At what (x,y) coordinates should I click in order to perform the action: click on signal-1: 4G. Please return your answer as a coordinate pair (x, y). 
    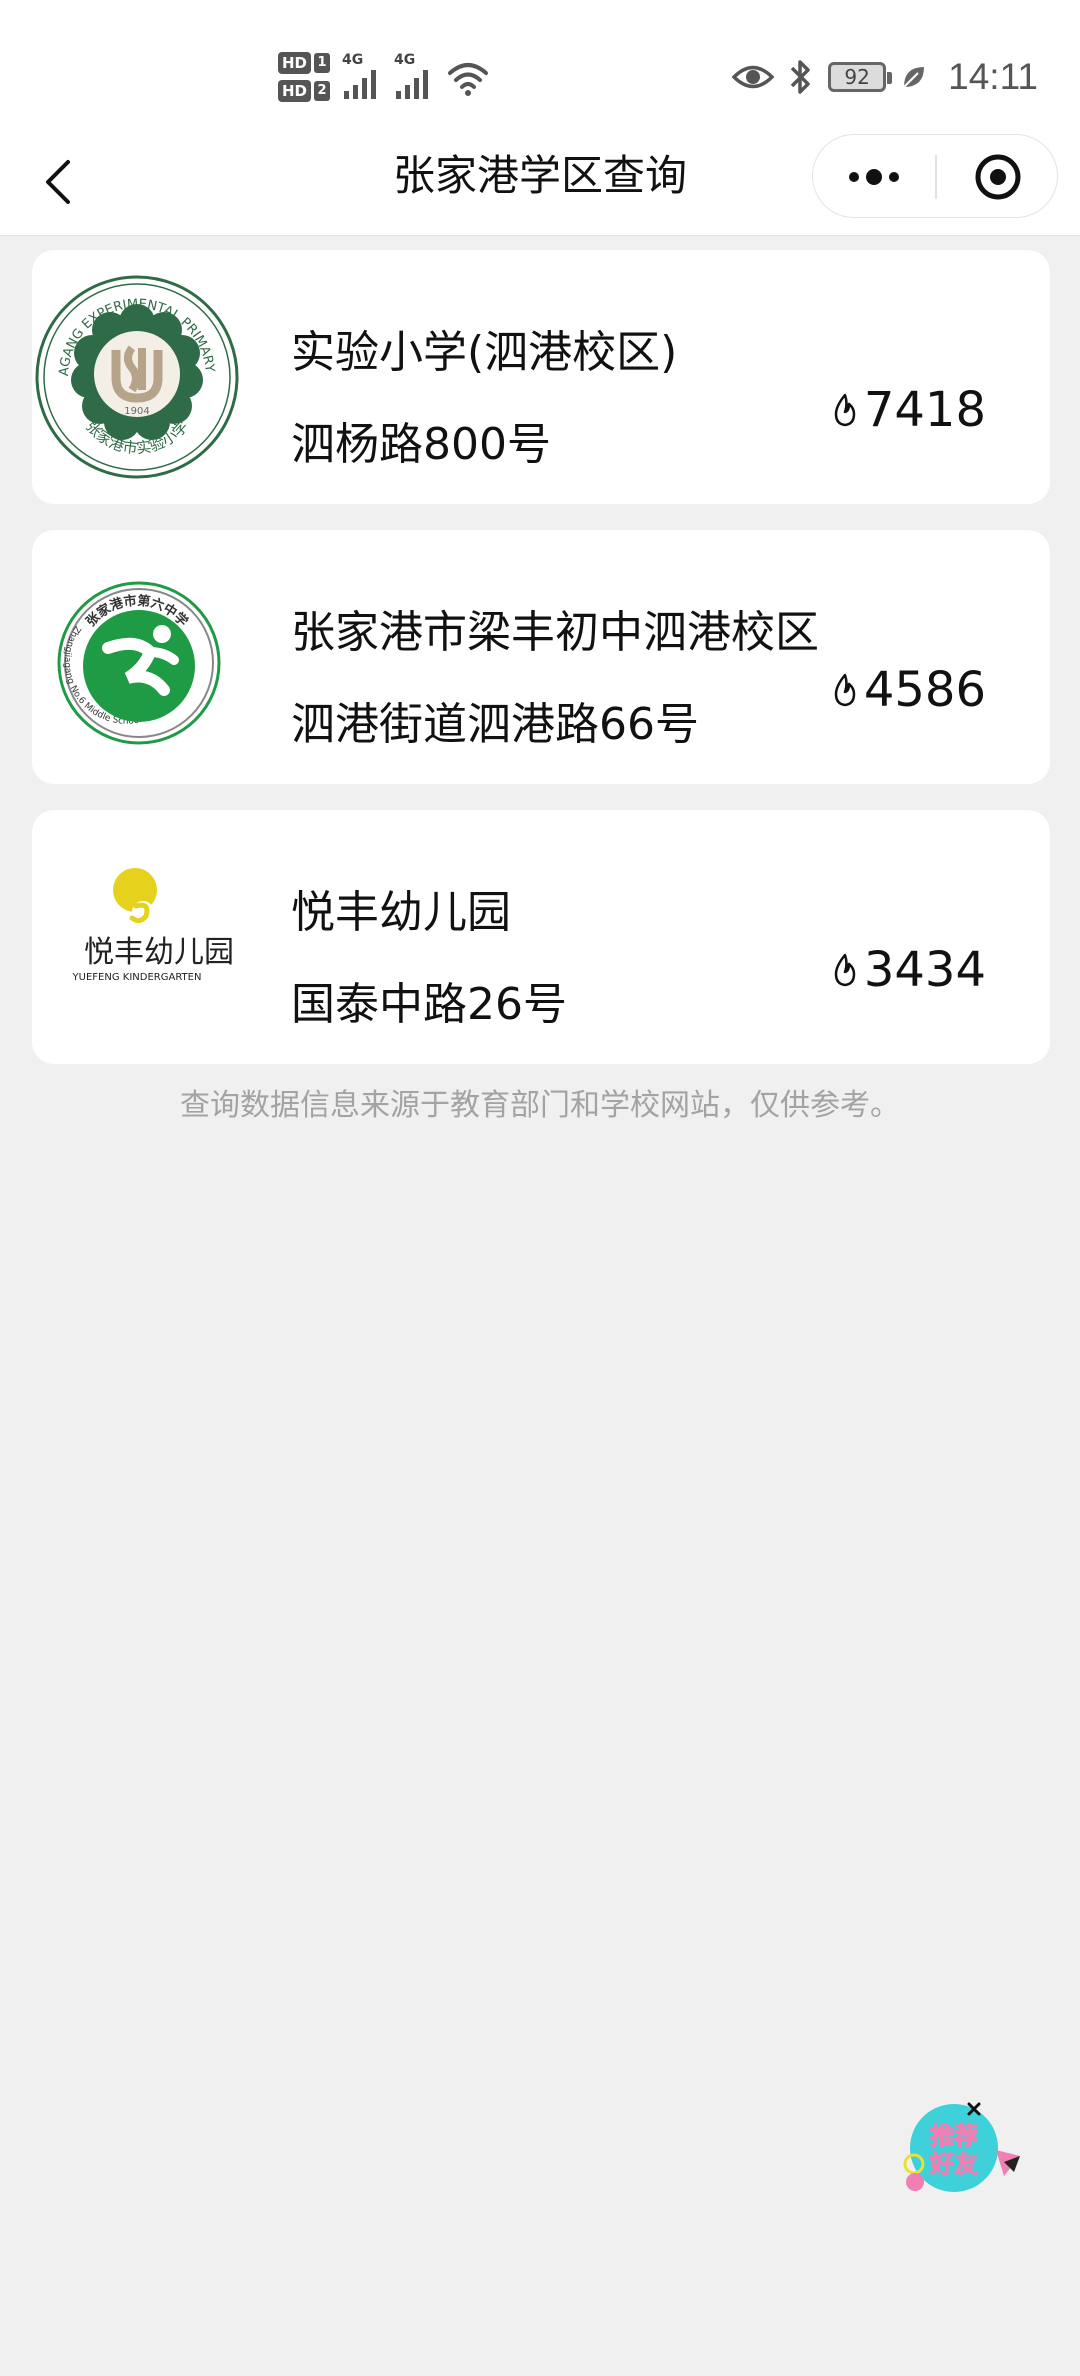
    Looking at the image, I should click on (362, 77).